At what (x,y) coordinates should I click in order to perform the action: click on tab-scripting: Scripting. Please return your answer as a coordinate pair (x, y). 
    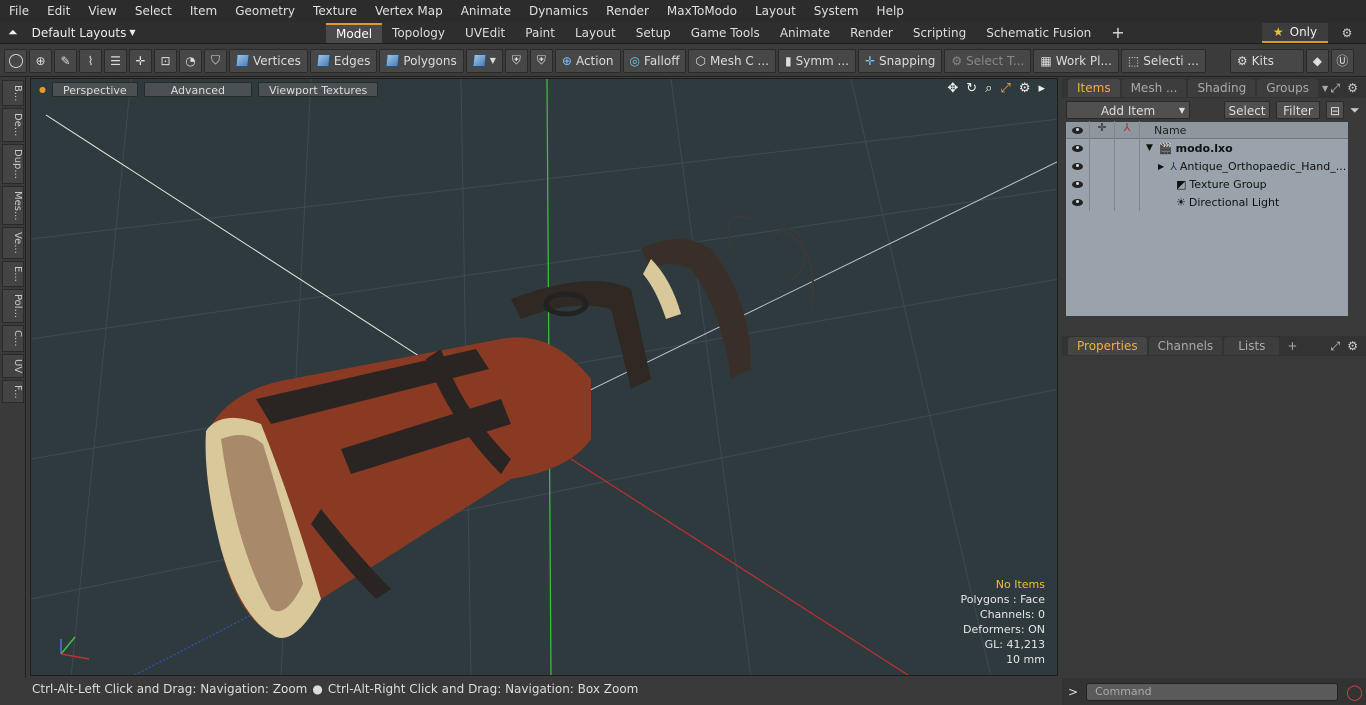
    Looking at the image, I should click on (939, 33).